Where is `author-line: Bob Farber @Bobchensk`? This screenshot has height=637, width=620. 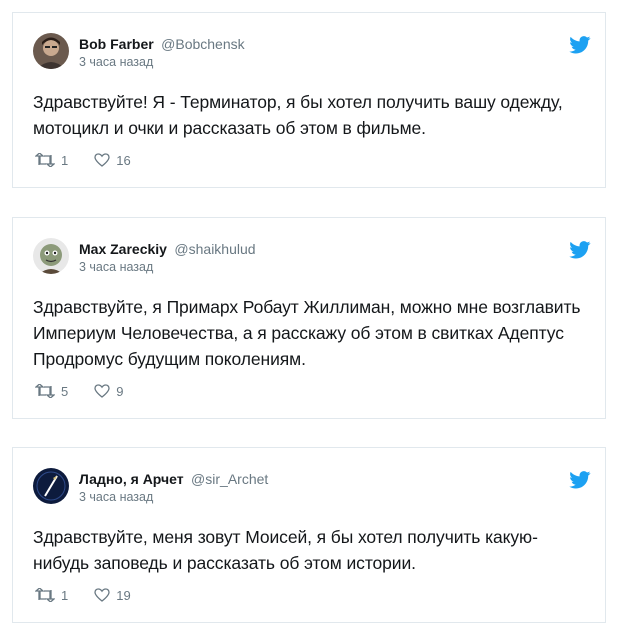 author-line: Bob Farber @Bobchensk is located at coordinates (162, 45).